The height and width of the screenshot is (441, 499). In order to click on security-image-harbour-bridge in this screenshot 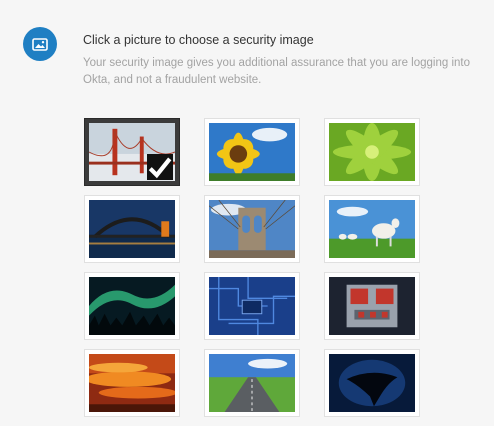, I will do `click(132, 229)`.